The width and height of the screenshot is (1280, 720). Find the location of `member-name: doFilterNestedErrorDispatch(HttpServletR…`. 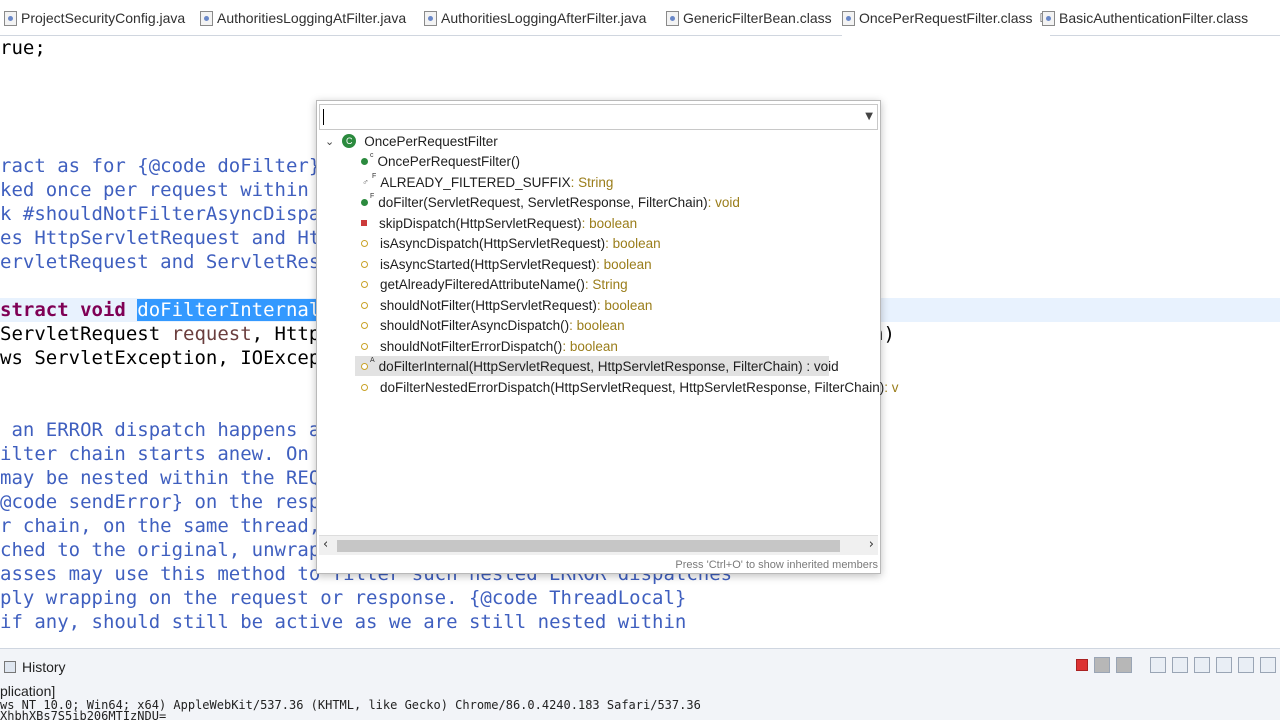

member-name: doFilterNestedErrorDispatch(HttpServletR… is located at coordinates (632, 387).